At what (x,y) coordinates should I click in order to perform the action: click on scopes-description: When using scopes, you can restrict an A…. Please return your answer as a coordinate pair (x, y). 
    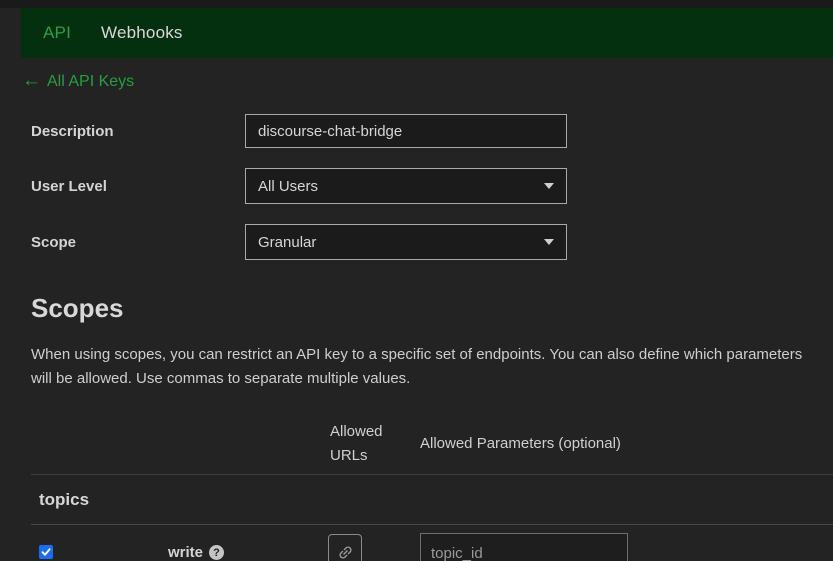
    Looking at the image, I should click on (417, 366).